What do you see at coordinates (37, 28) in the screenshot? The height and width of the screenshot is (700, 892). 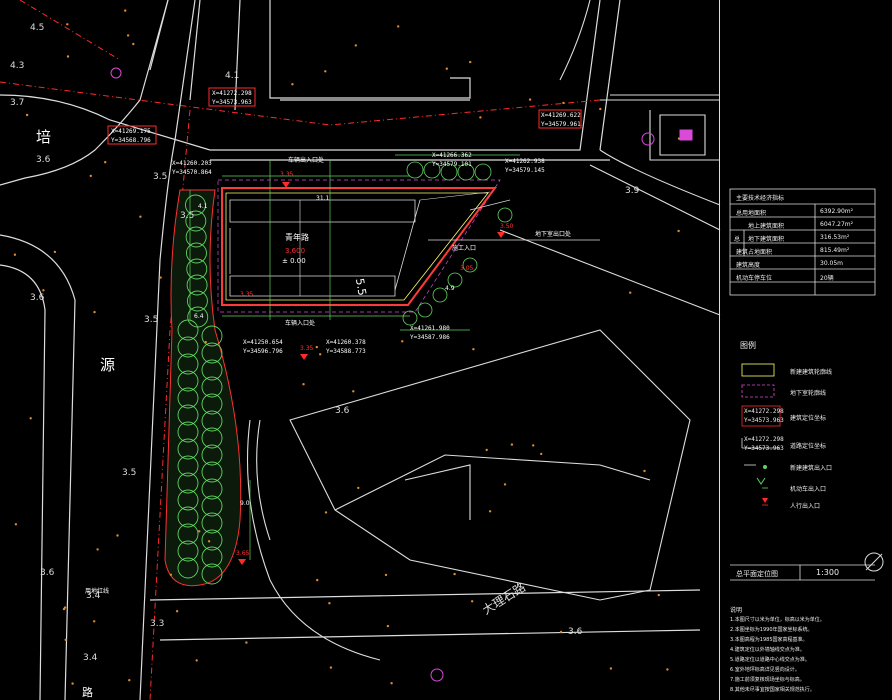 I see `svg-text: 4.5` at bounding box center [37, 28].